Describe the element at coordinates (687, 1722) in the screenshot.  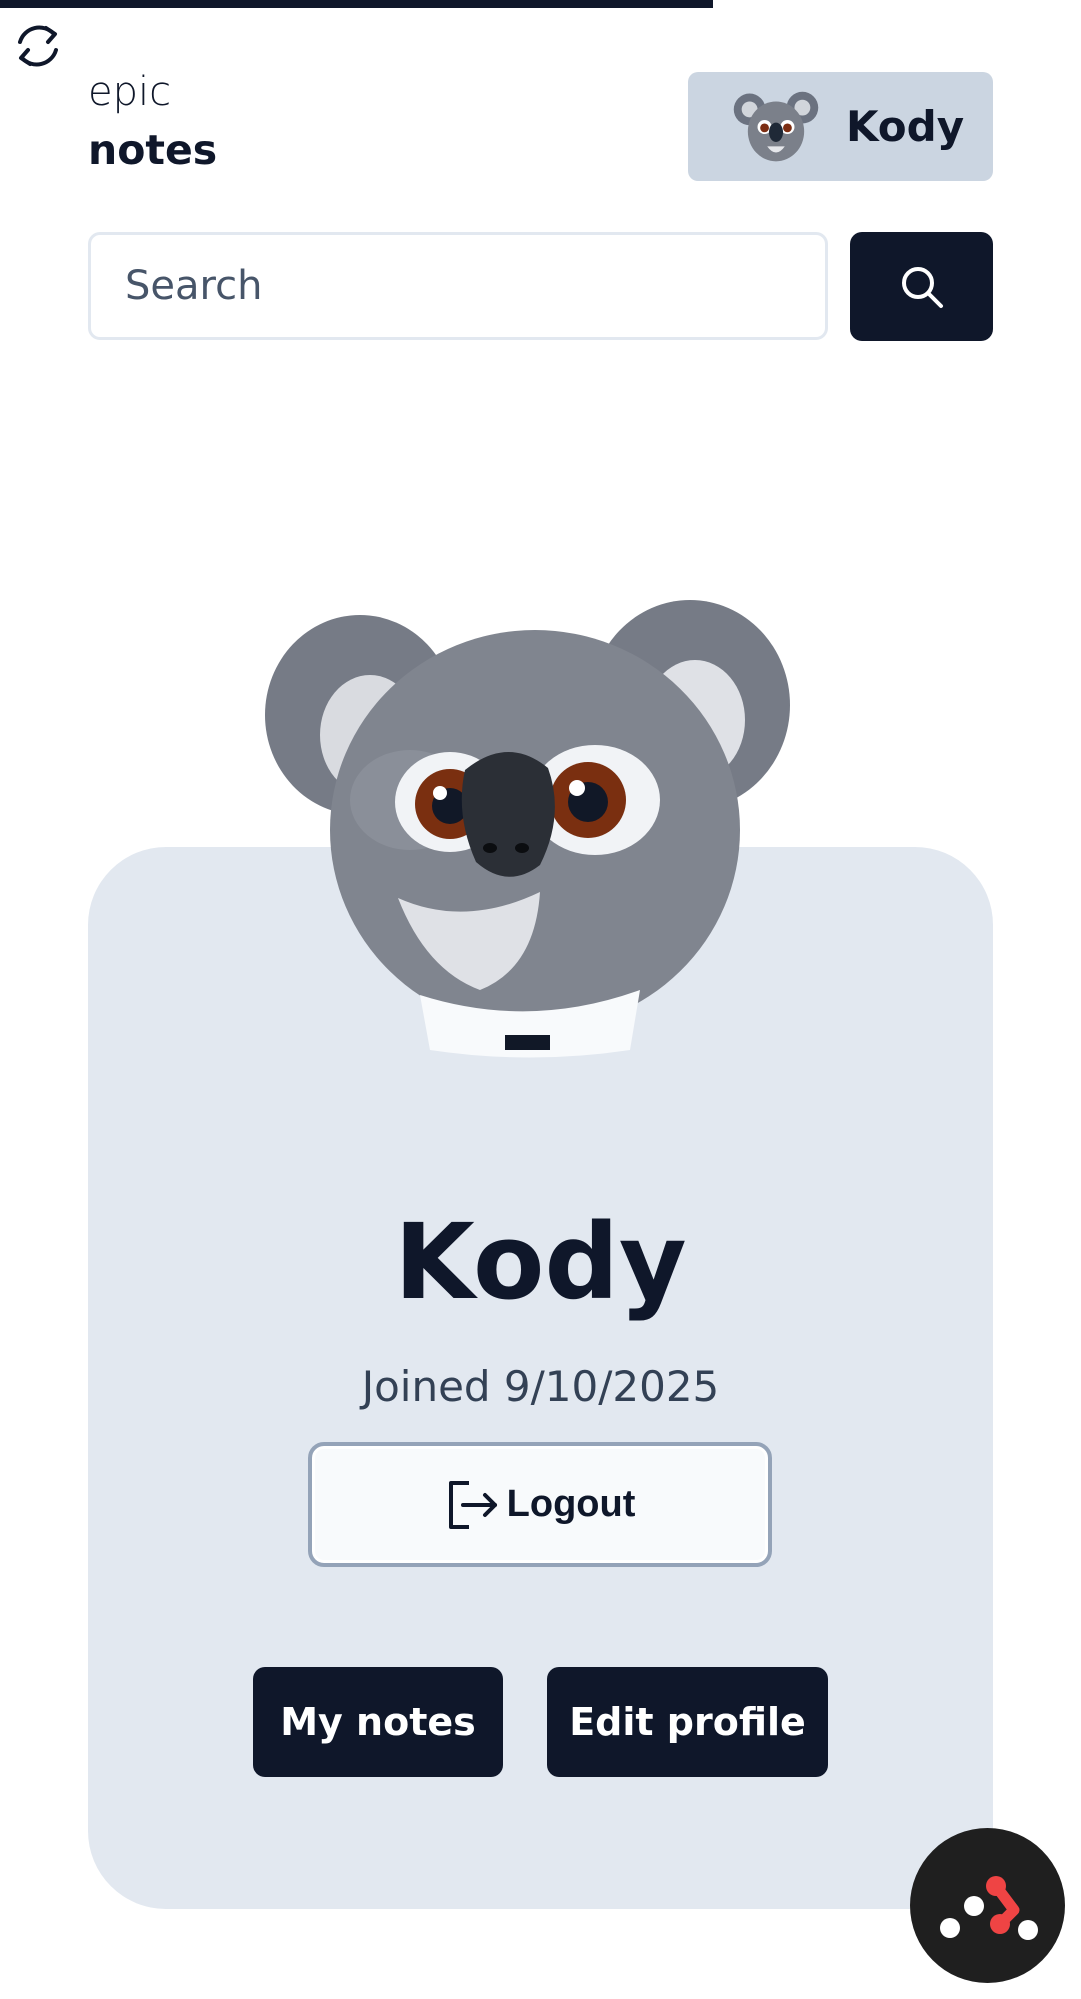
I see `edit-profile-button: Edit profile` at that location.